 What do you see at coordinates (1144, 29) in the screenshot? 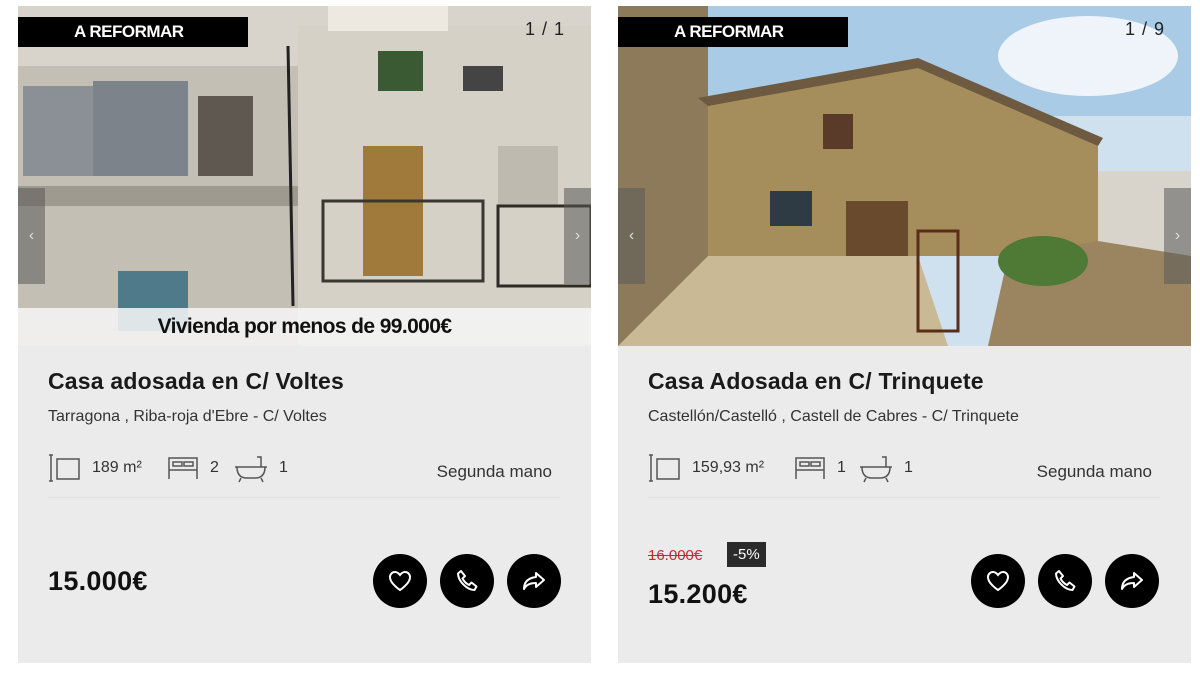
I see `photo-counter: 1 / 9` at bounding box center [1144, 29].